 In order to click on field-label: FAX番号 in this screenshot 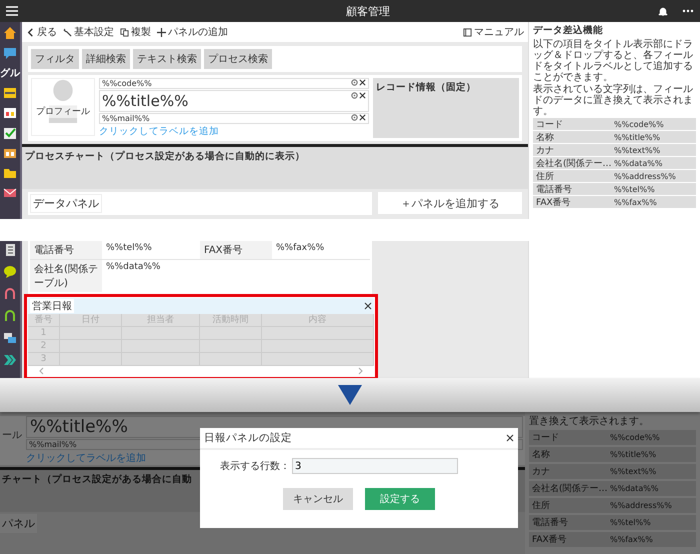, I will do `click(236, 250)`.